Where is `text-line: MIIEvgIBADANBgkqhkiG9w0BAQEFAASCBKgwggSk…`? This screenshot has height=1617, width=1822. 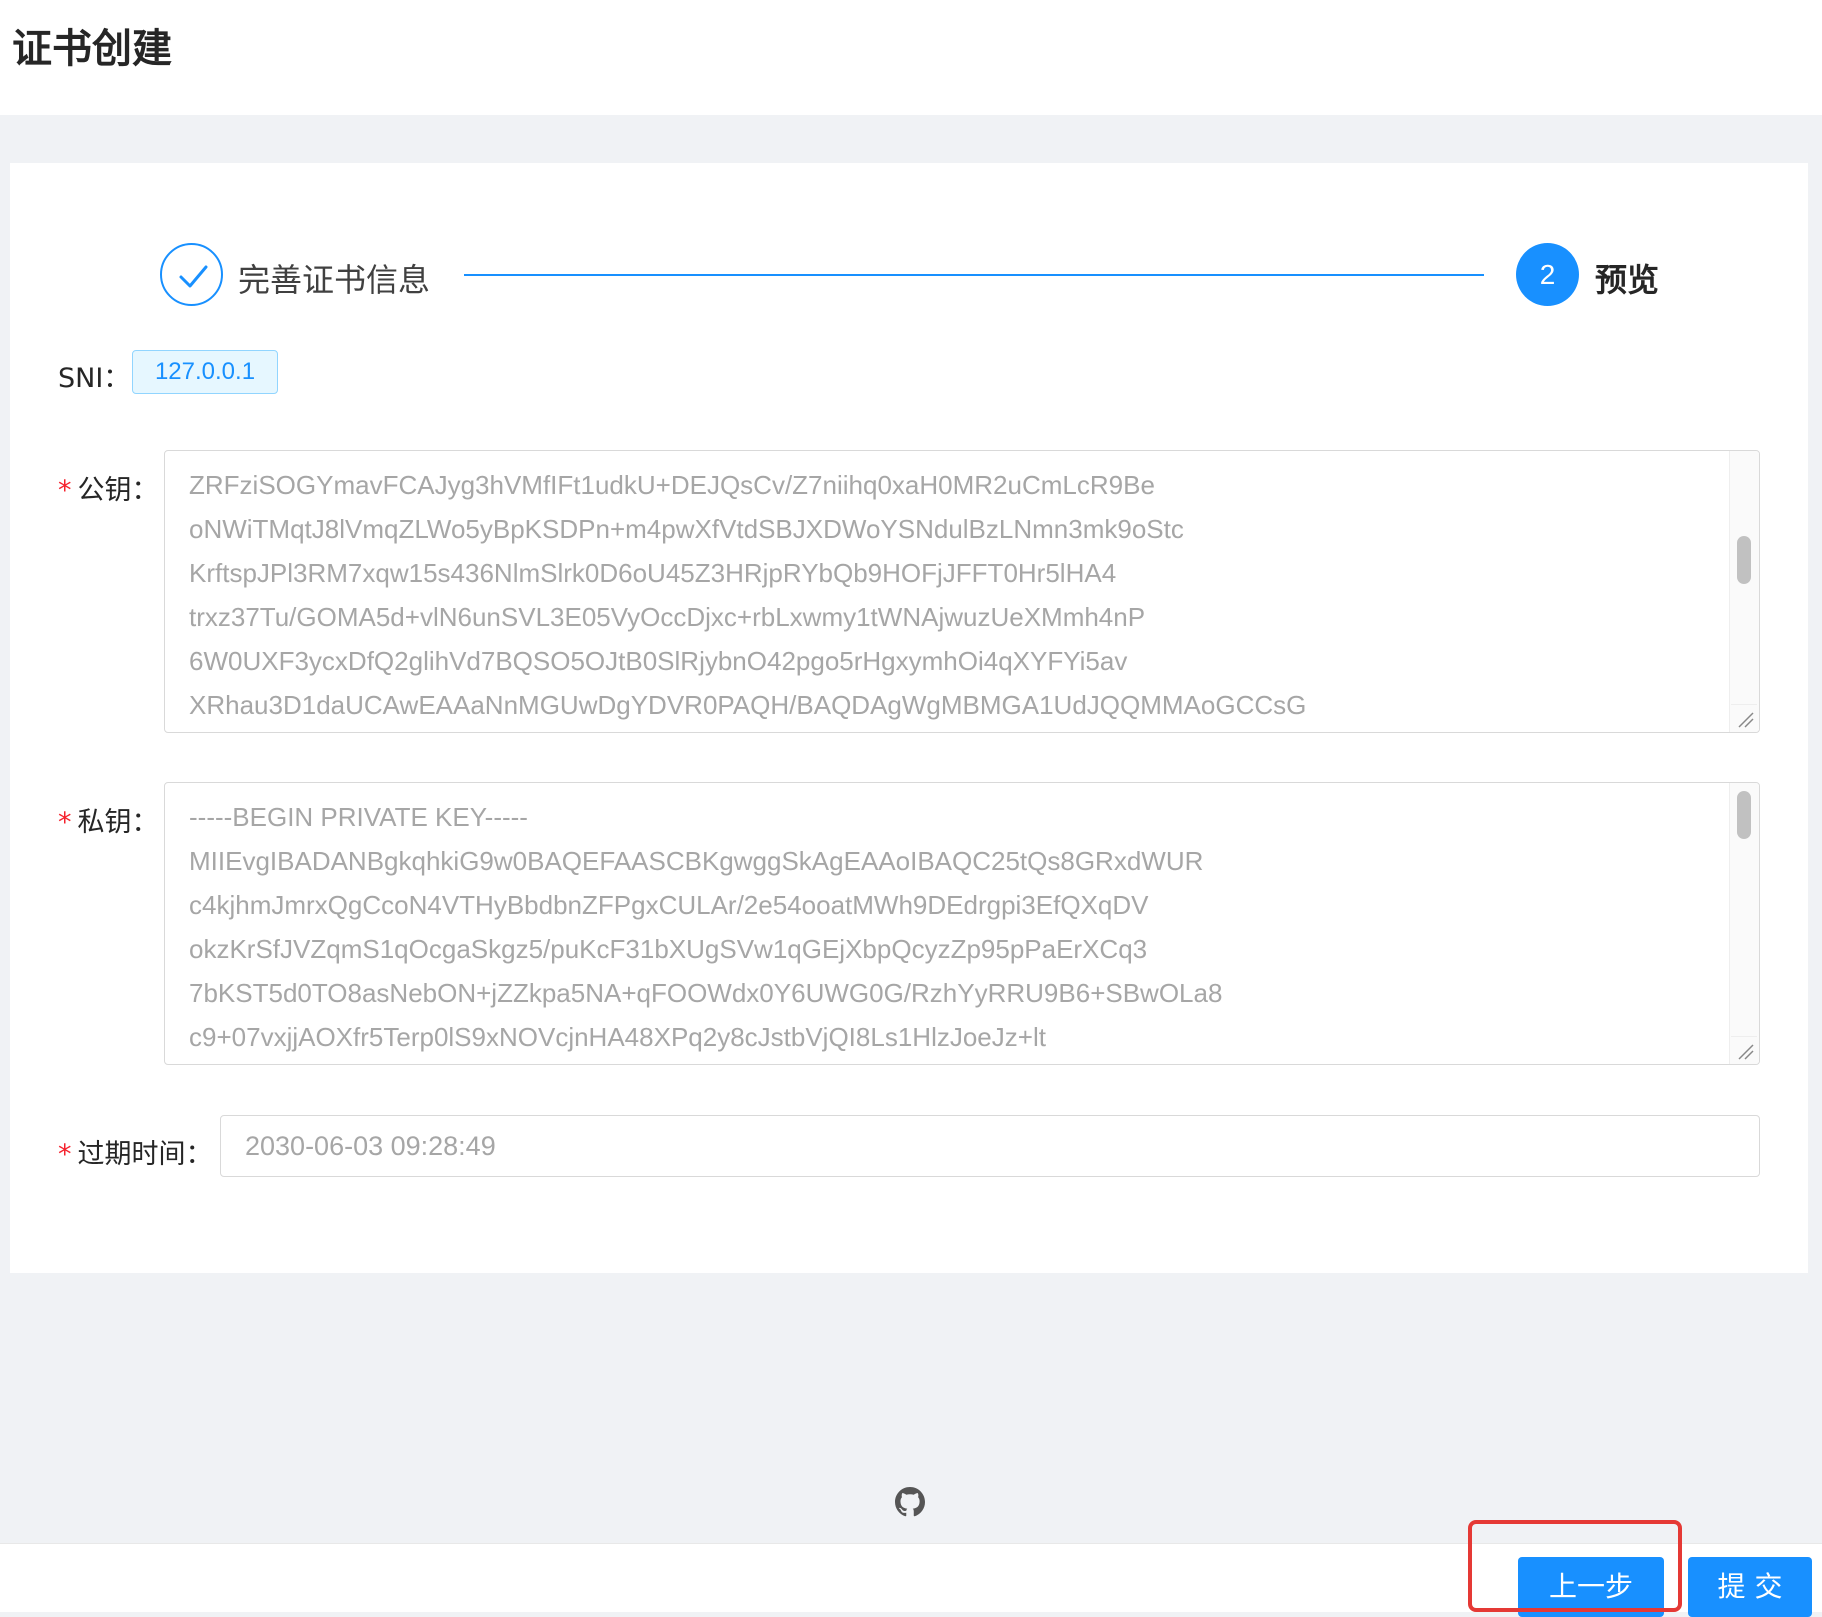
text-line: MIIEvgIBADANBgkqhkiG9w0BAQEFAASCBKgwggSk… is located at coordinates (696, 861).